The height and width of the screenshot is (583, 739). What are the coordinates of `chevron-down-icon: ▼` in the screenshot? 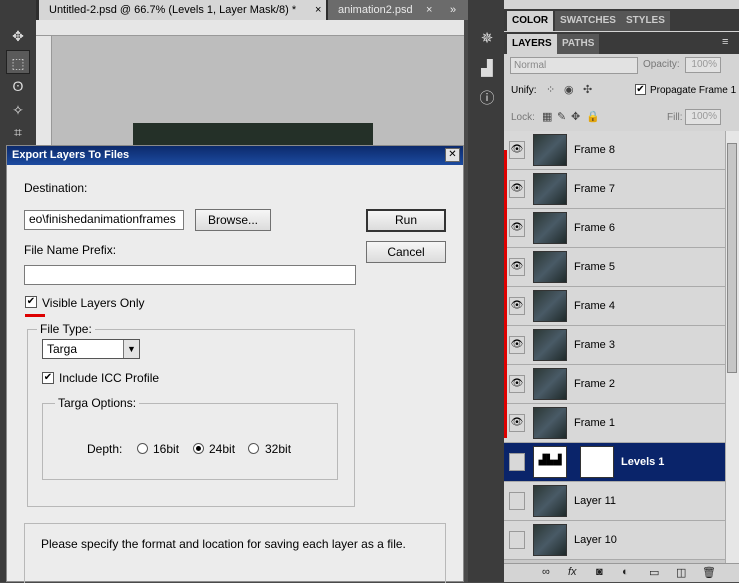 It's located at (131, 349).